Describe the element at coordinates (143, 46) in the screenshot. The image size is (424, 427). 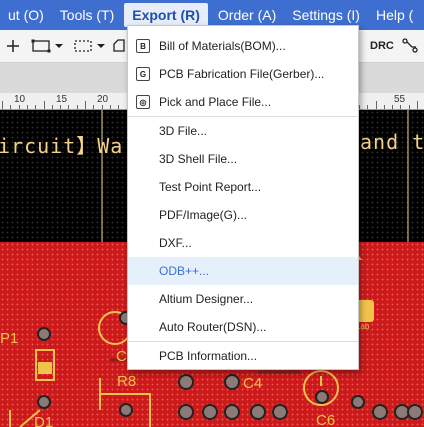
I see `bom-icon: B` at that location.